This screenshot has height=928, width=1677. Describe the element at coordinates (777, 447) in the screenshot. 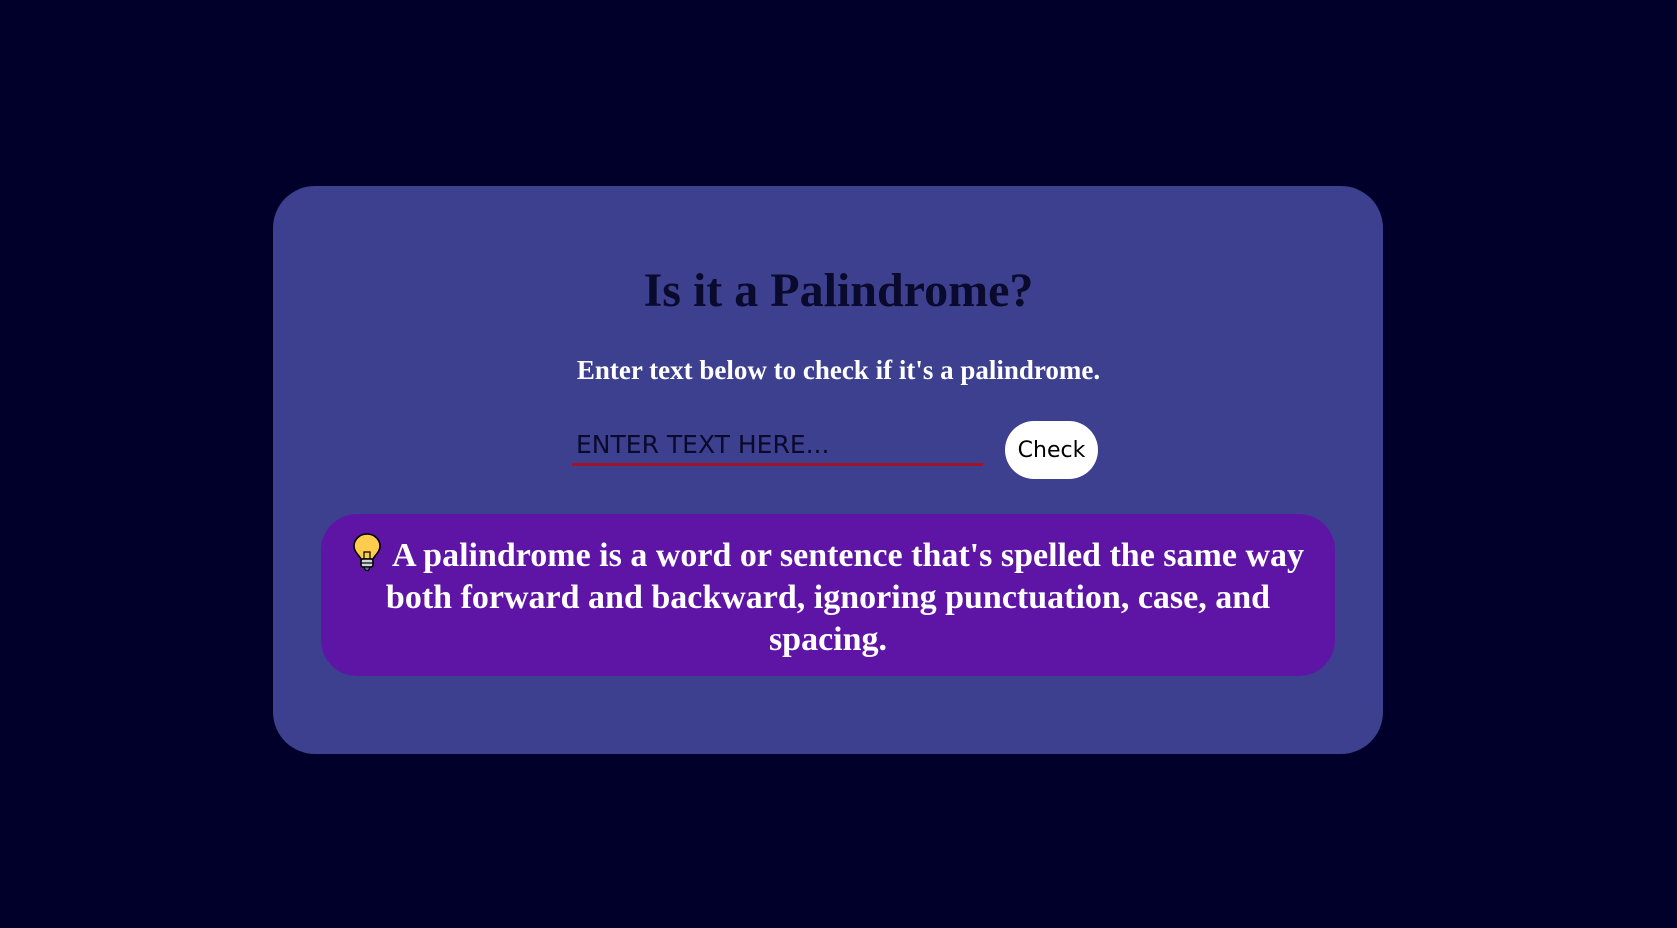

I see `text-input` at that location.